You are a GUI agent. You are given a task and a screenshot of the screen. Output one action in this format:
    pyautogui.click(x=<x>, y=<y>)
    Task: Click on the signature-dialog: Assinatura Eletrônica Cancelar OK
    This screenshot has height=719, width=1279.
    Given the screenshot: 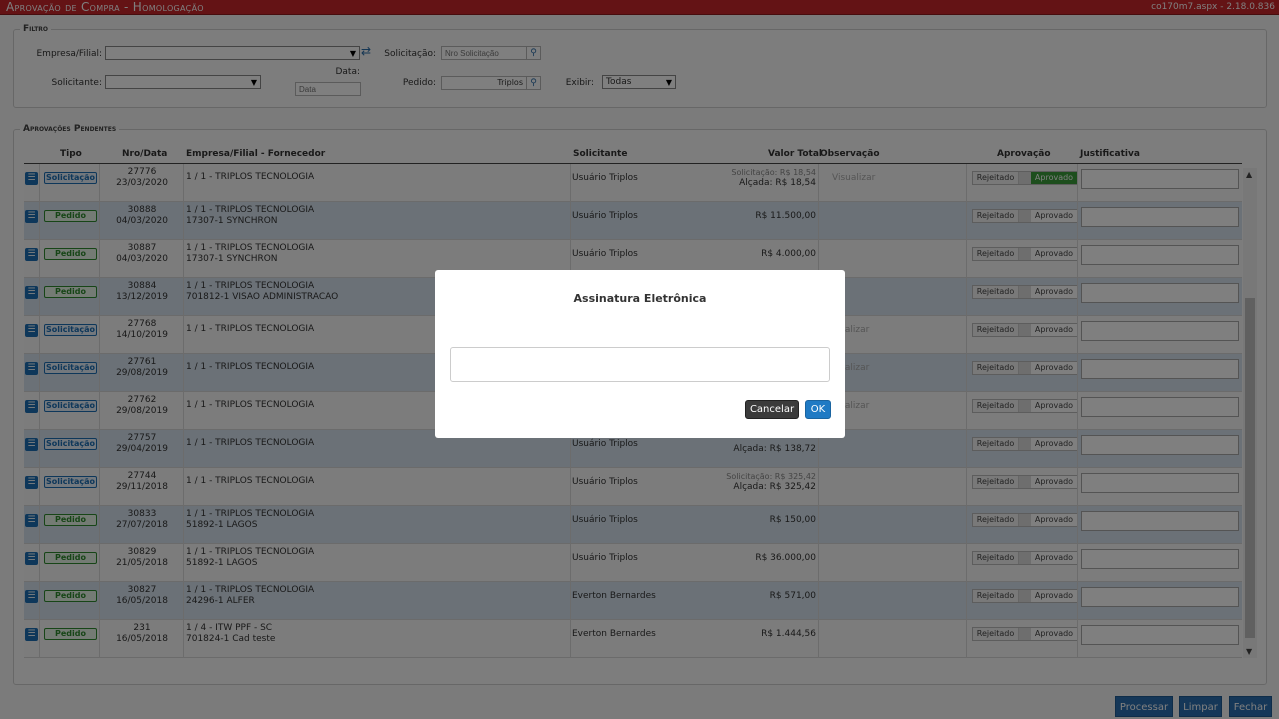 What is the action you would take?
    pyautogui.click(x=640, y=354)
    